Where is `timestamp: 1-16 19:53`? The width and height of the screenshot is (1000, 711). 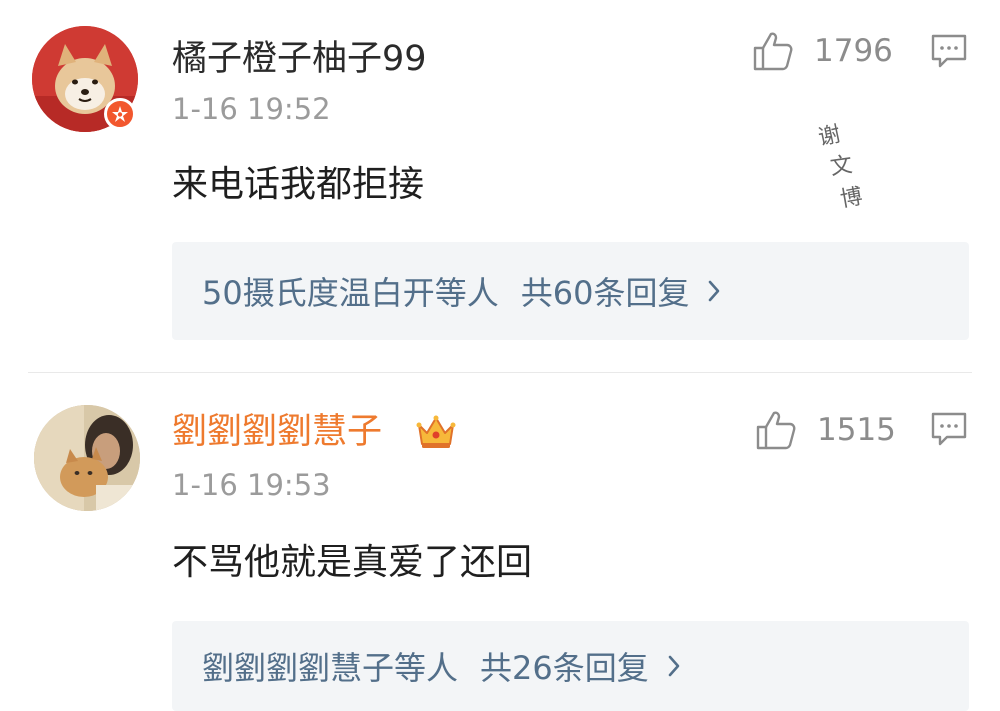 timestamp: 1-16 19:53 is located at coordinates (251, 485).